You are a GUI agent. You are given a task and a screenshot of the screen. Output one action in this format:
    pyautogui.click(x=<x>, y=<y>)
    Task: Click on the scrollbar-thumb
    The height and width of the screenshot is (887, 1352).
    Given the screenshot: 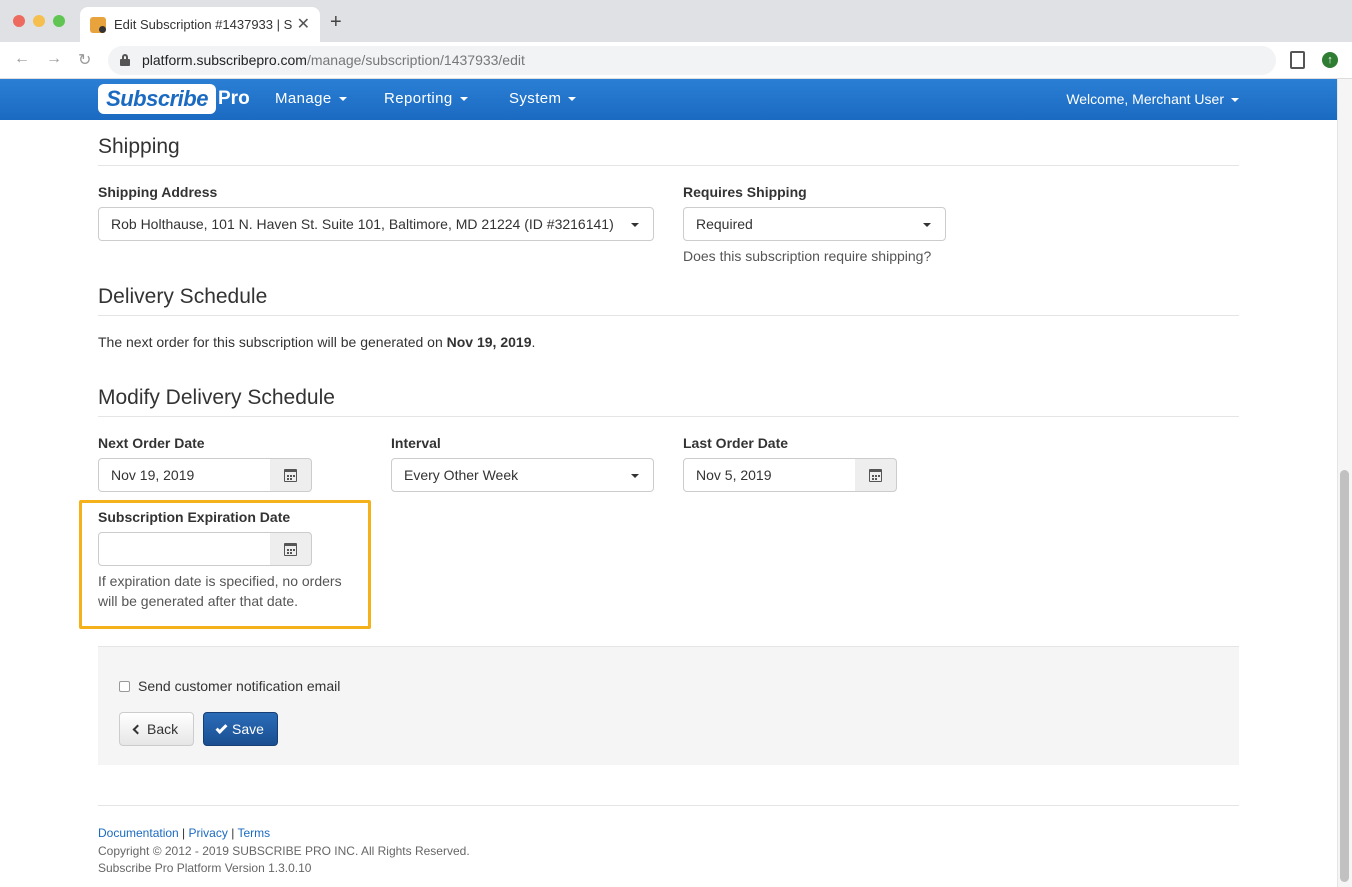 What is the action you would take?
    pyautogui.click(x=1344, y=676)
    